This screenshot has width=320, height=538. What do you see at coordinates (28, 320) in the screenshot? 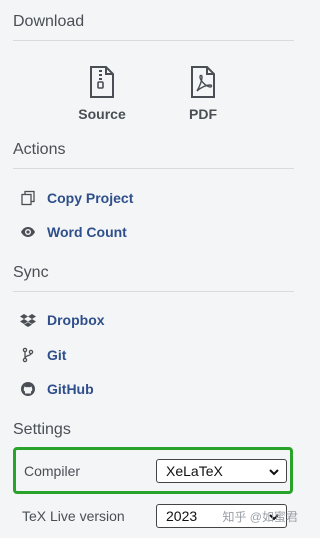
I see `dropbox-icon` at bounding box center [28, 320].